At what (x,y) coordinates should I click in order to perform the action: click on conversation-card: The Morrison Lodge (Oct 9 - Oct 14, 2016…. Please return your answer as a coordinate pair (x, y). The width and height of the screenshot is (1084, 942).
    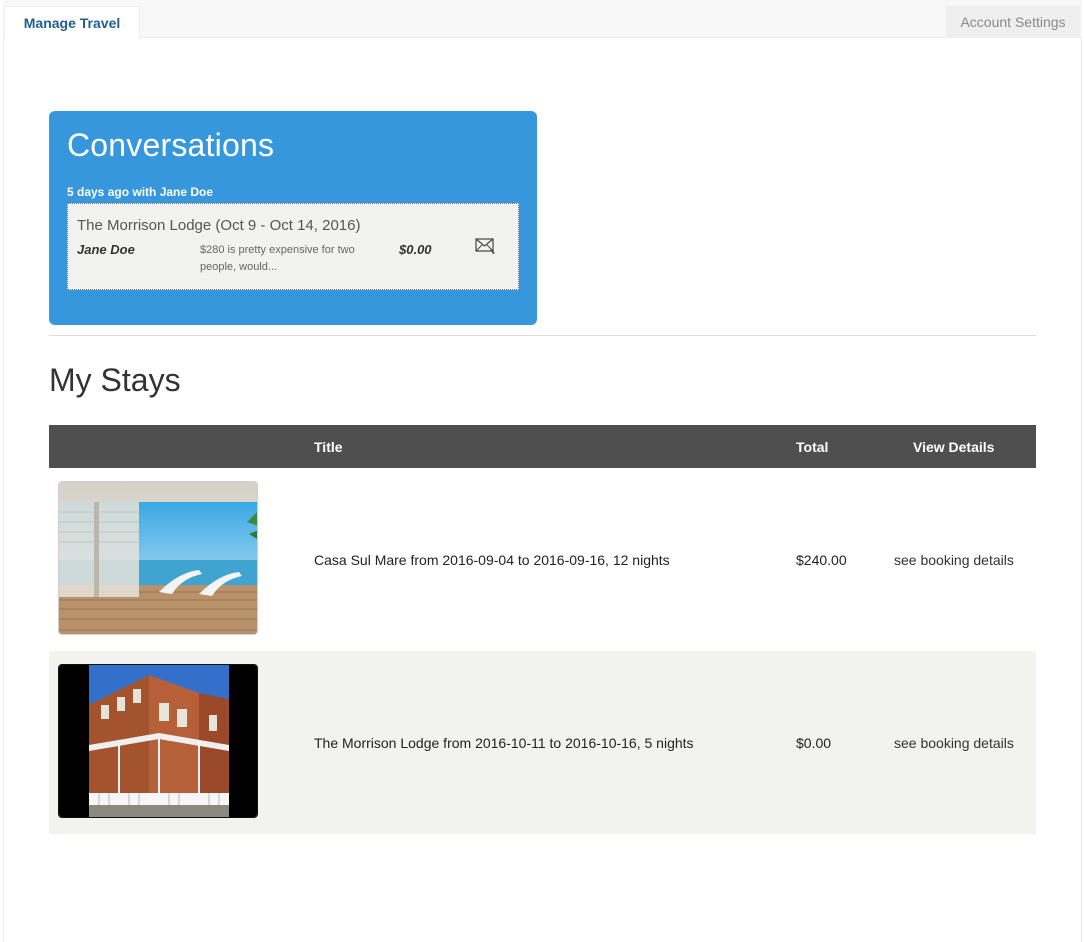
    Looking at the image, I should click on (293, 246).